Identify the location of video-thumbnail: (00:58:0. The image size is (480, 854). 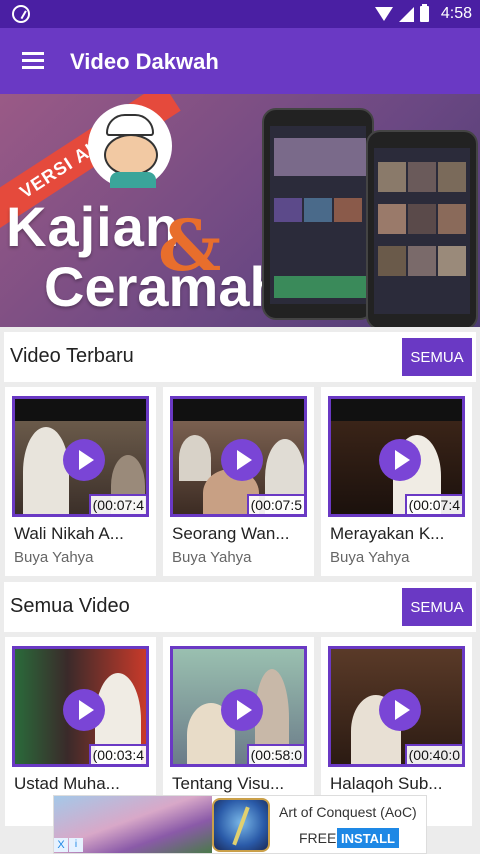
(238, 706).